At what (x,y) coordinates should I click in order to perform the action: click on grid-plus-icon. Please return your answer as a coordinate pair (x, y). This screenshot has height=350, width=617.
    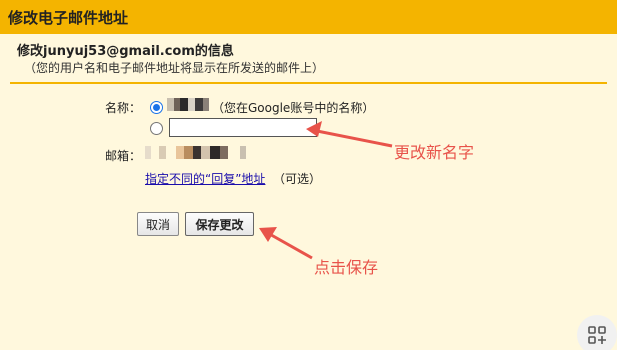
    Looking at the image, I should click on (597, 335).